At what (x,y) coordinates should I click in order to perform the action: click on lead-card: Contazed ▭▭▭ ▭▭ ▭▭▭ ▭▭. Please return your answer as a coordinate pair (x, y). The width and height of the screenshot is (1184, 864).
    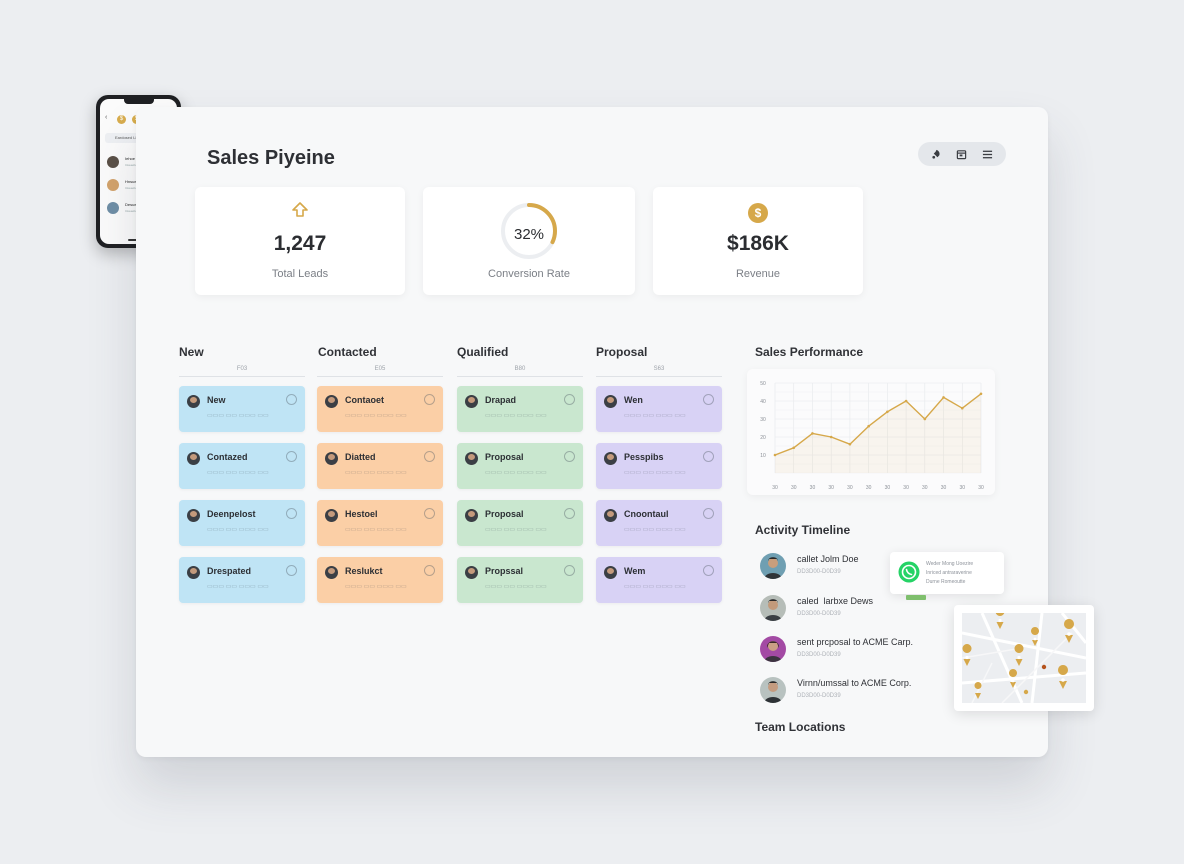
    Looking at the image, I should click on (242, 466).